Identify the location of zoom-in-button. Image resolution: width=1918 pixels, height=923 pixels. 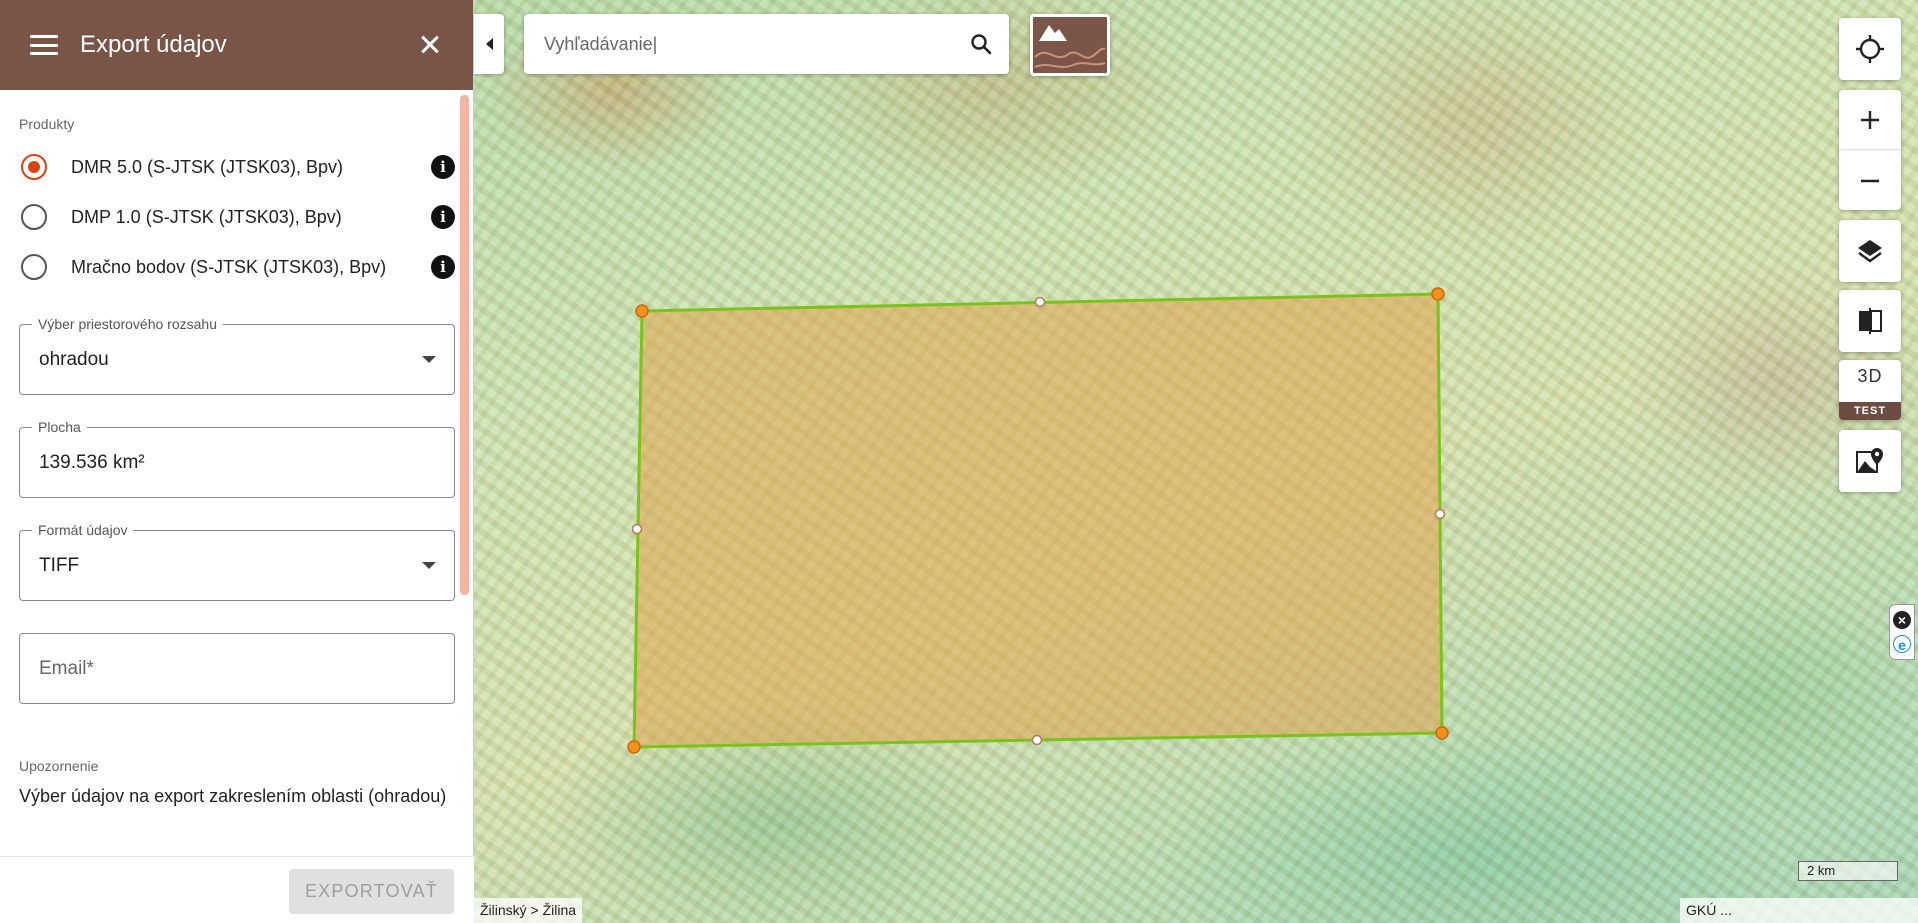
(1870, 120).